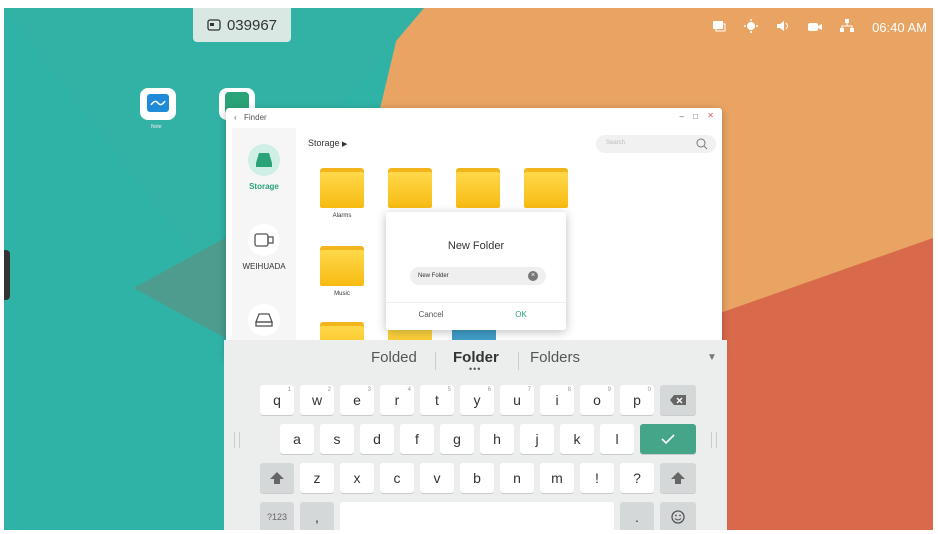 This screenshot has width=938, height=534. I want to click on ok-button: OK, so click(521, 314).